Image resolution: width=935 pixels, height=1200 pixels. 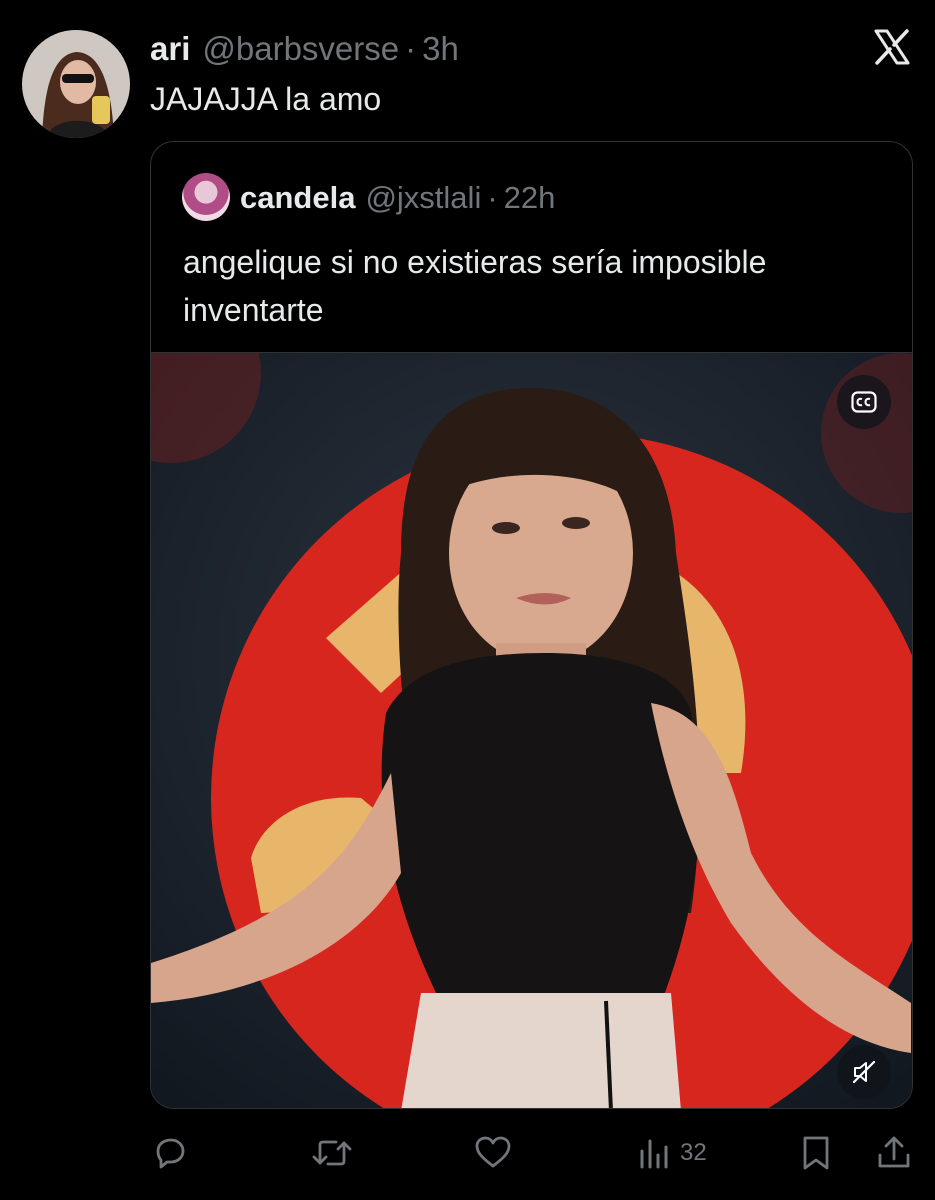 I want to click on tweet-time: 3h, so click(x=440, y=49).